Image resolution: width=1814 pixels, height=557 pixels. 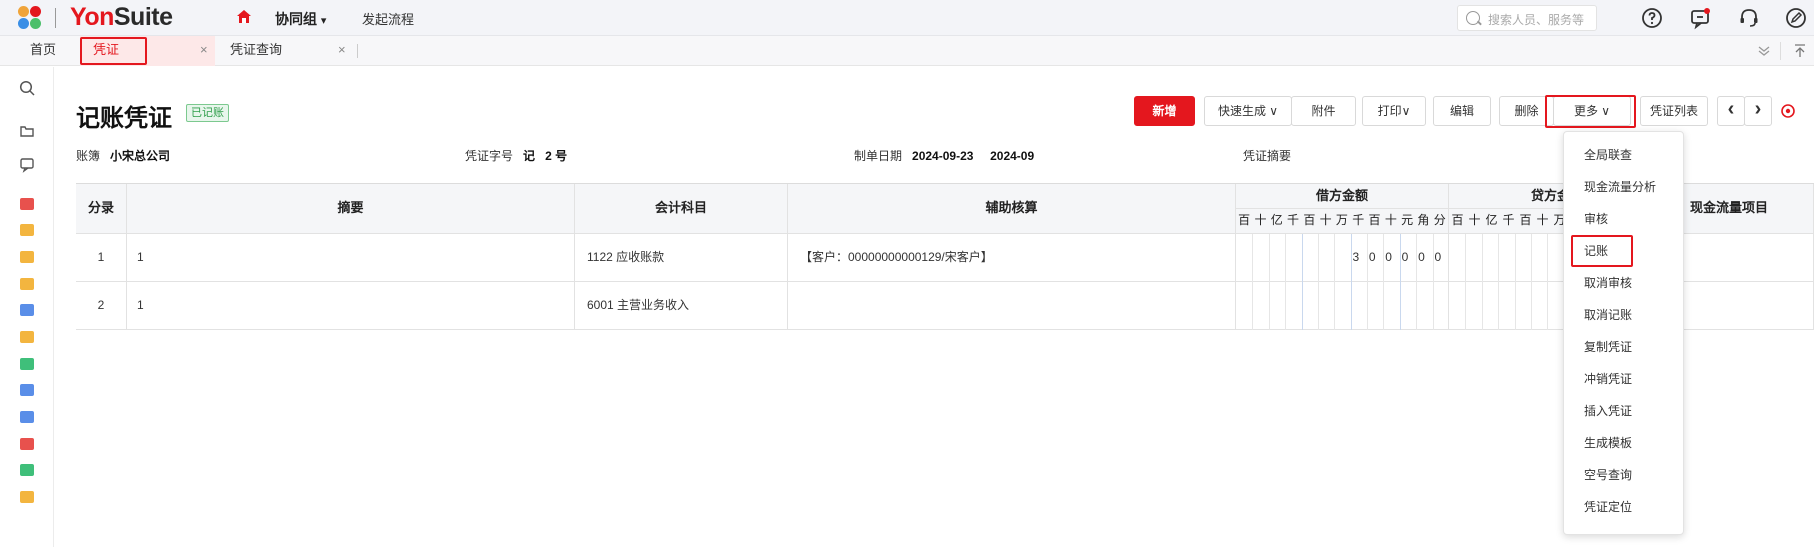 What do you see at coordinates (681, 209) in the screenshot?
I see `header-account: 会计科目` at bounding box center [681, 209].